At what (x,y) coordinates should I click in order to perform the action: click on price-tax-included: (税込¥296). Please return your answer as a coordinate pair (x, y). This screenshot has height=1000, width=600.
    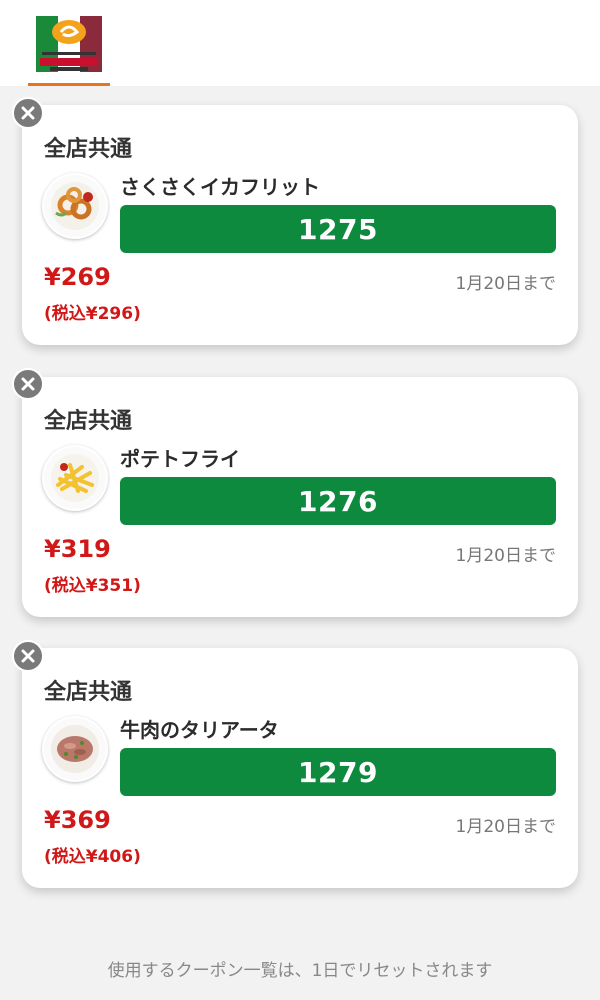
    Looking at the image, I should click on (92, 314).